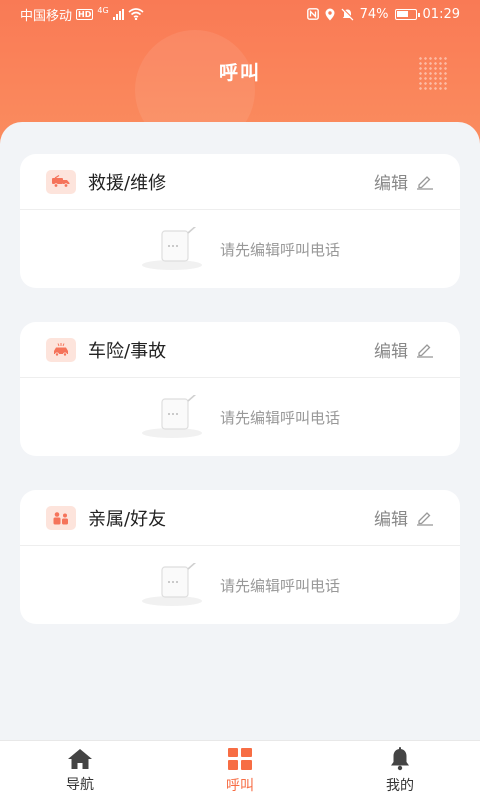 This screenshot has height=800, width=480. Describe the element at coordinates (240, 518) in the screenshot. I see `card-header: 亲属/好友 编辑` at that location.